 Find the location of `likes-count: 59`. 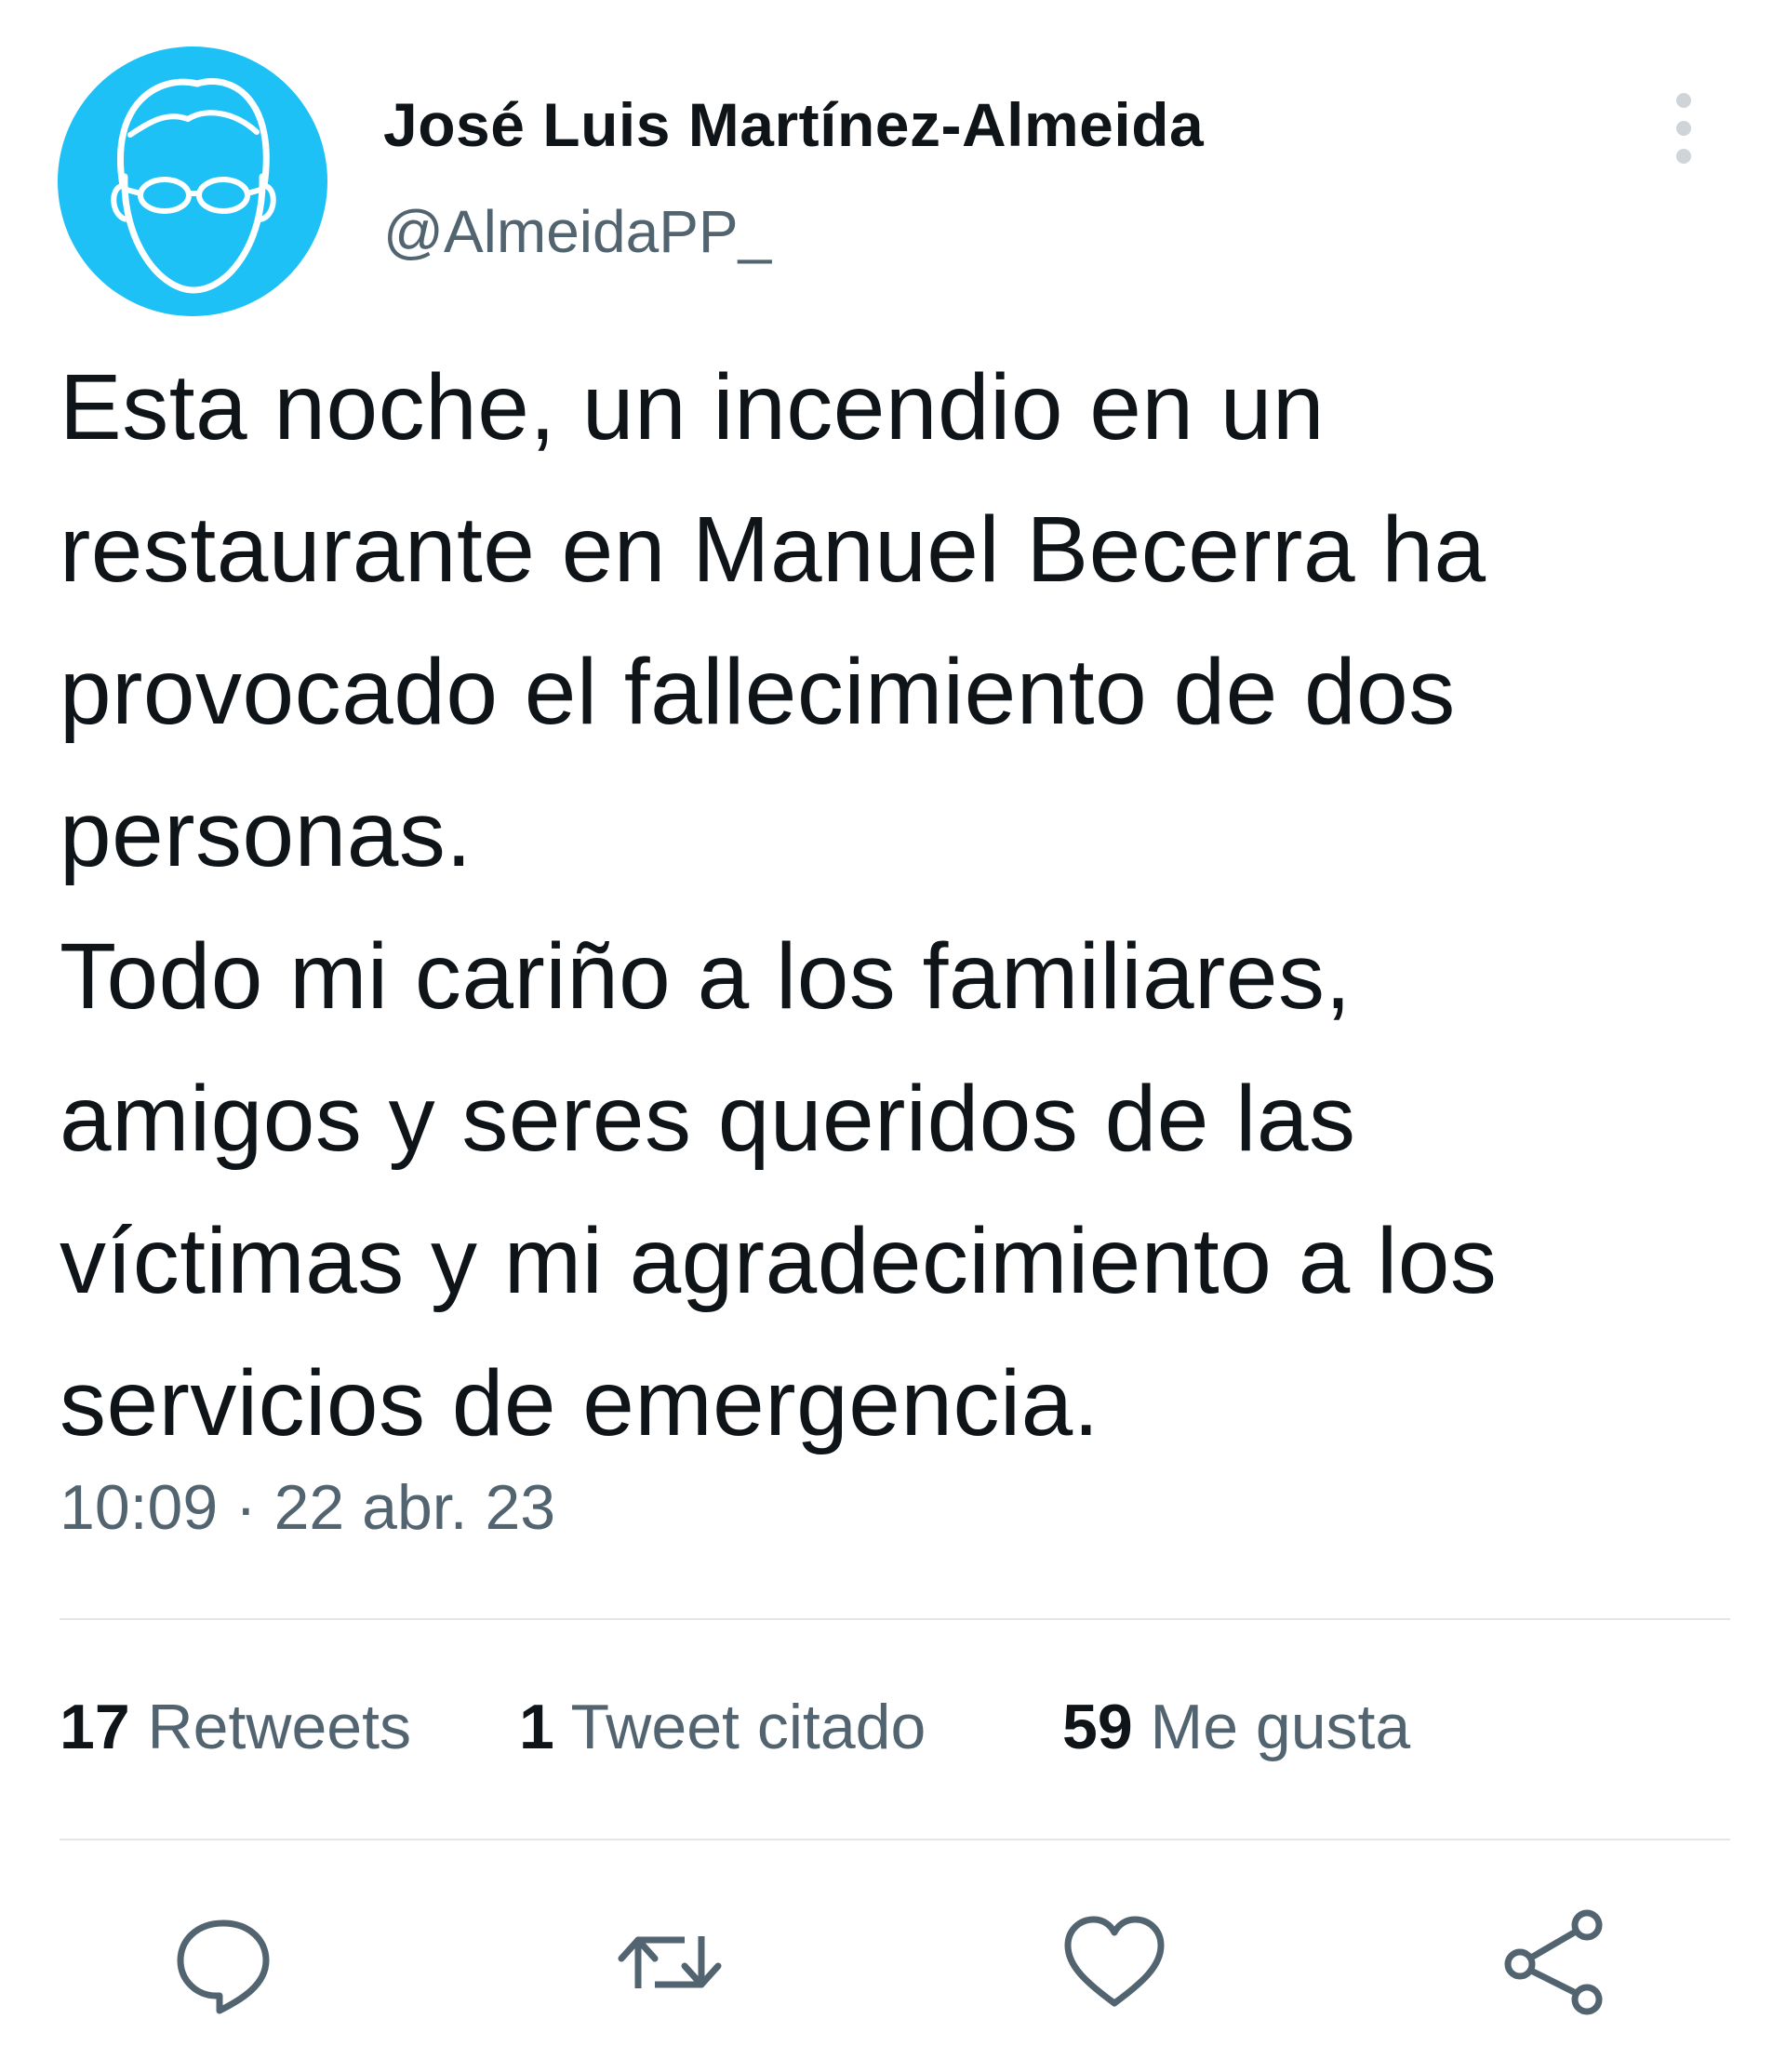

likes-count: 59 is located at coordinates (1097, 1727).